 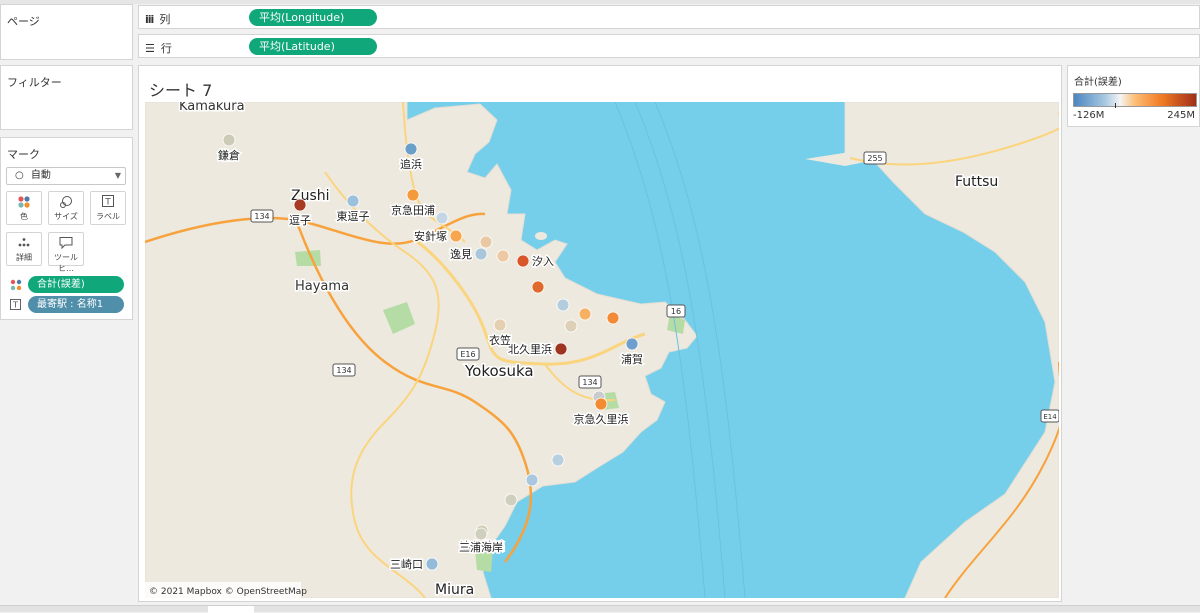 What do you see at coordinates (229, 155) in the screenshot?
I see `station-label: 鎌倉` at bounding box center [229, 155].